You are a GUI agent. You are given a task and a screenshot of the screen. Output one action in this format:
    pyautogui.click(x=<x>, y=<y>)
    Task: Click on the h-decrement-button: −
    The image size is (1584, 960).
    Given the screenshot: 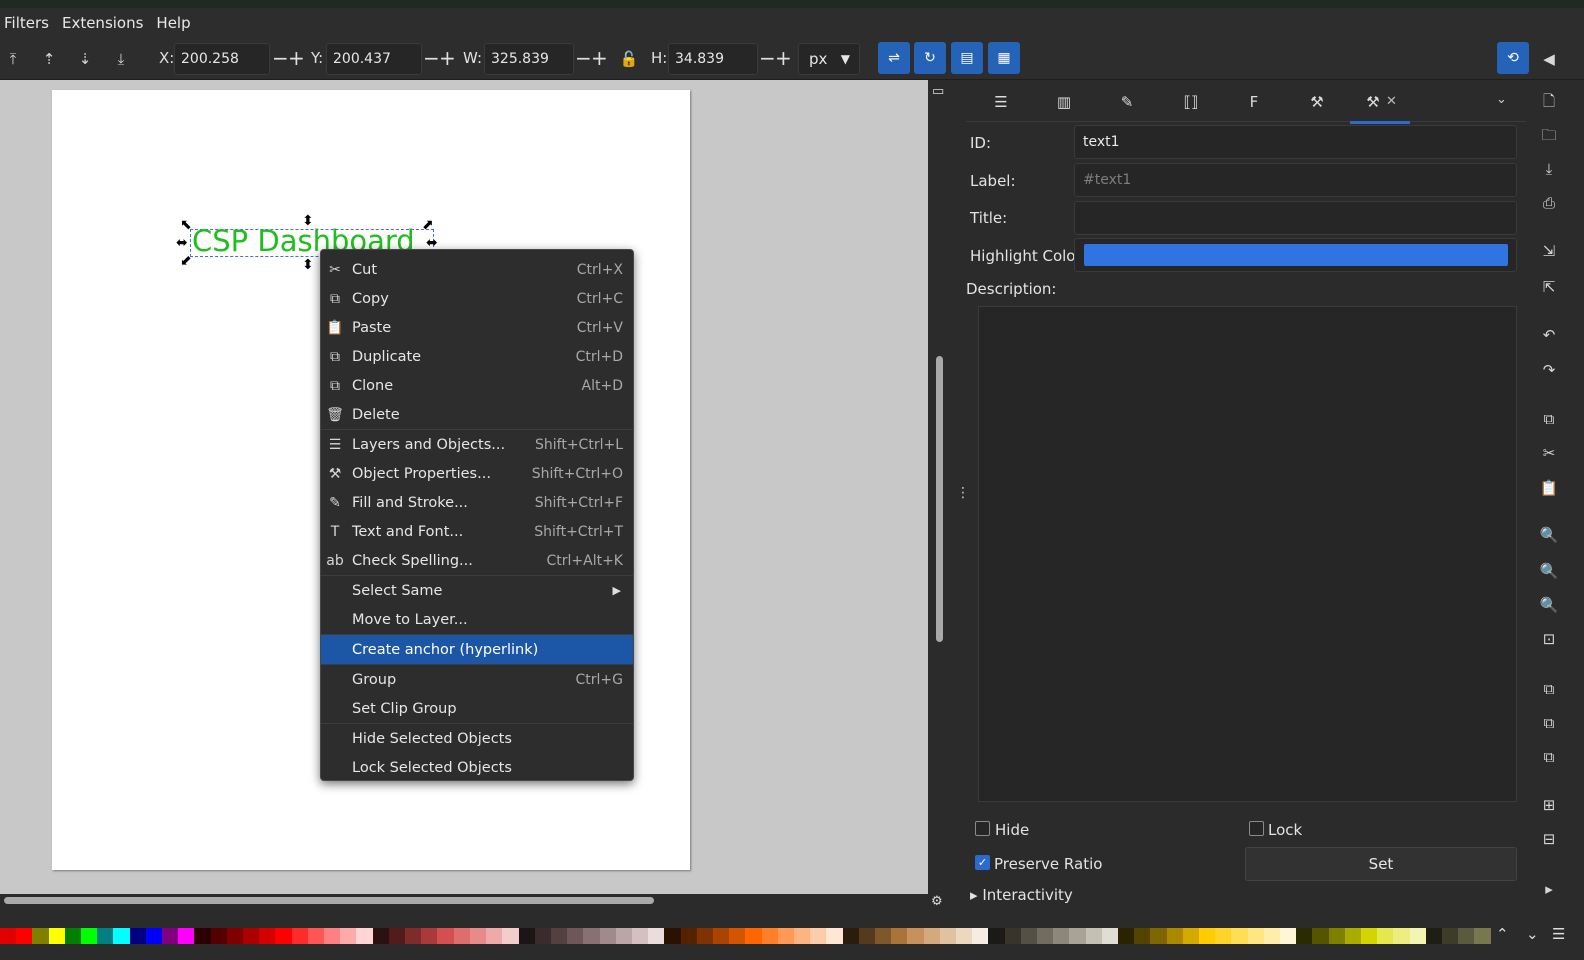 What is the action you would take?
    pyautogui.click(x=767, y=58)
    